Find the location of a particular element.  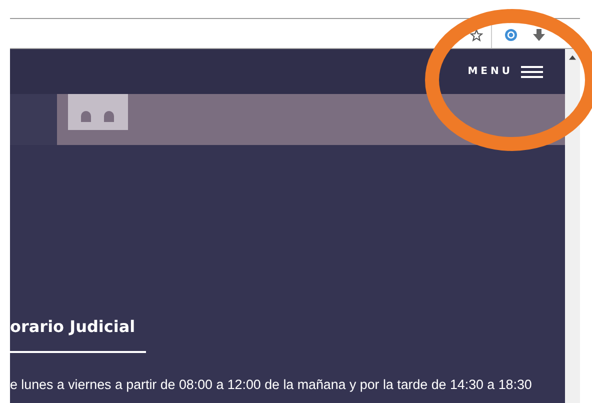

menu-icon is located at coordinates (532, 72).